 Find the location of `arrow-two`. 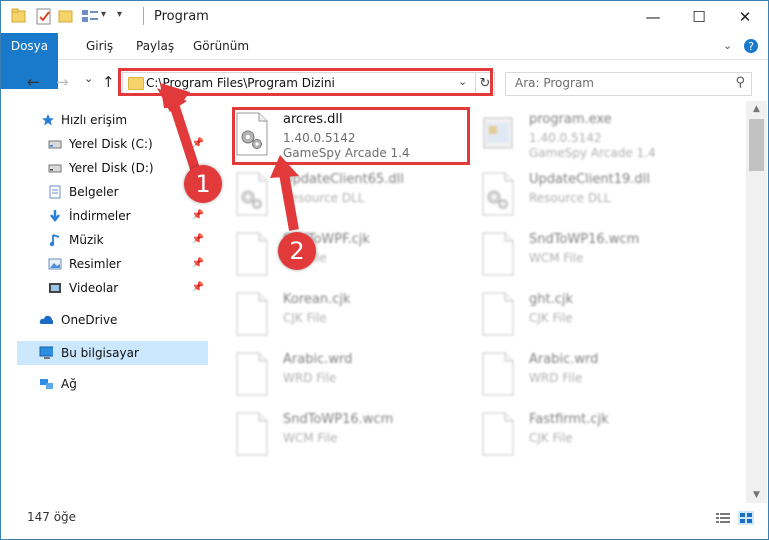

arrow-two is located at coordinates (288, 199).